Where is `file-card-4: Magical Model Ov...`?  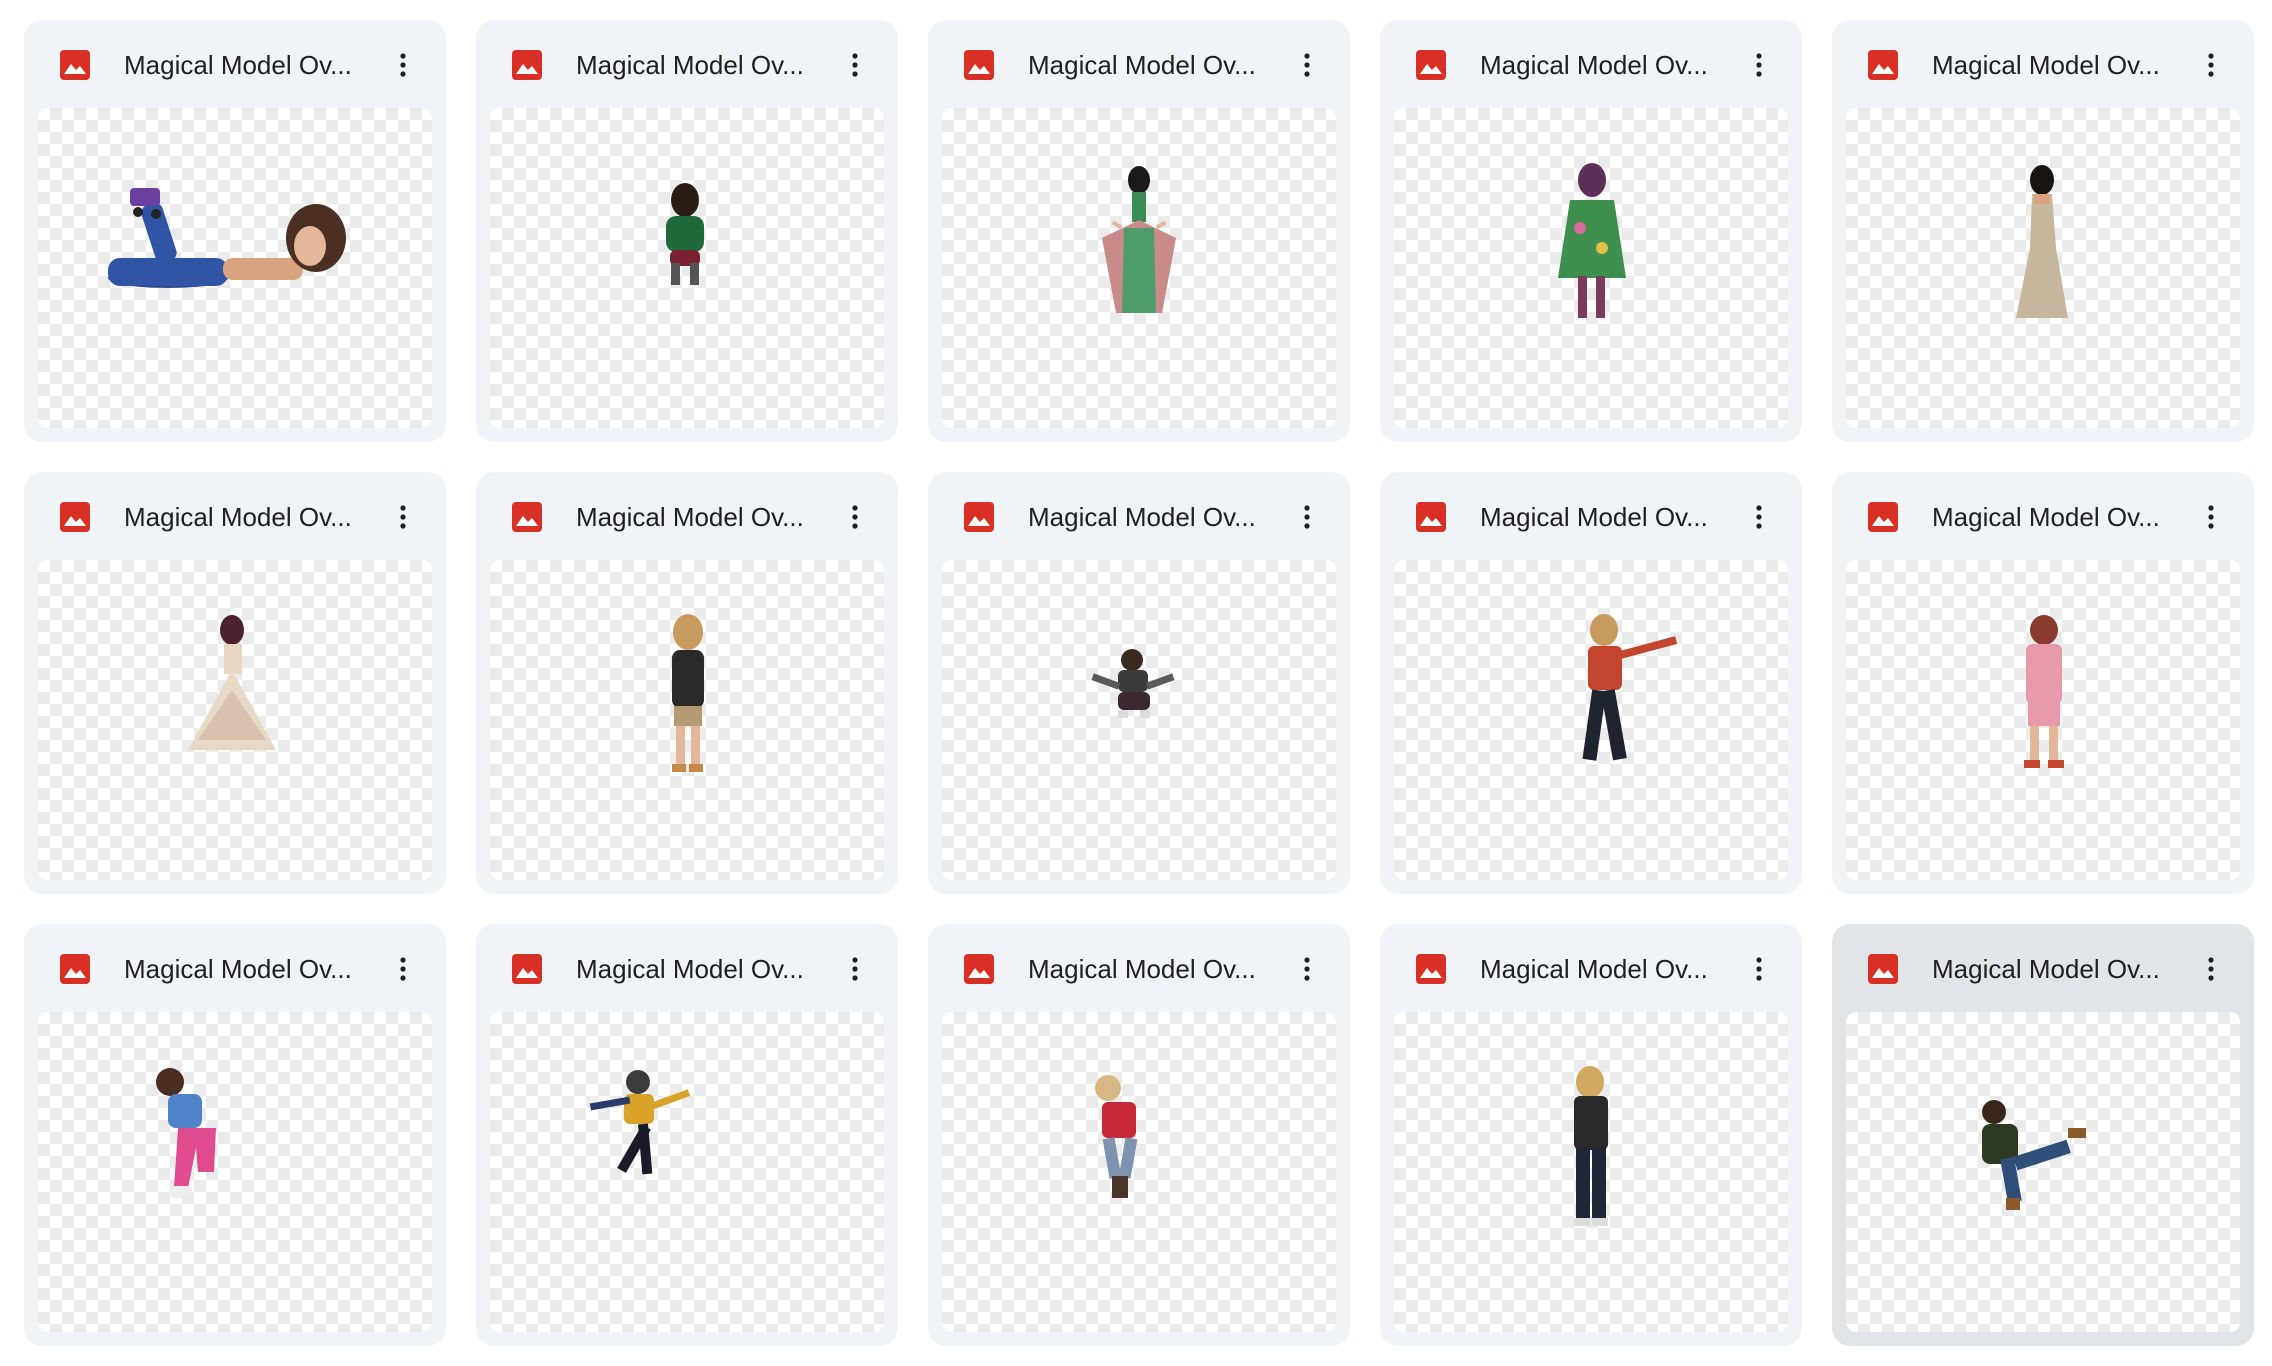
file-card-4: Magical Model Ov... is located at coordinates (1591, 231).